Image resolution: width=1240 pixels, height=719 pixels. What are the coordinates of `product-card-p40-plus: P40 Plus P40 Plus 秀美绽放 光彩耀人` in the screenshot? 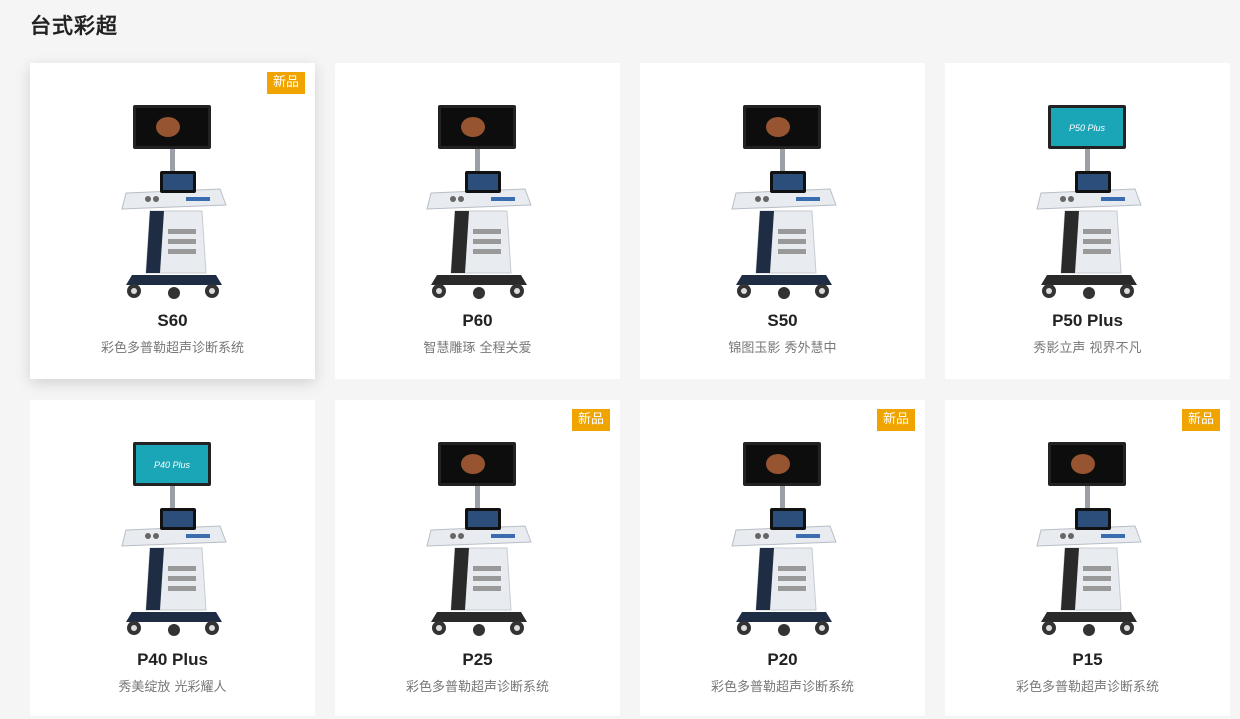 It's located at (172, 558).